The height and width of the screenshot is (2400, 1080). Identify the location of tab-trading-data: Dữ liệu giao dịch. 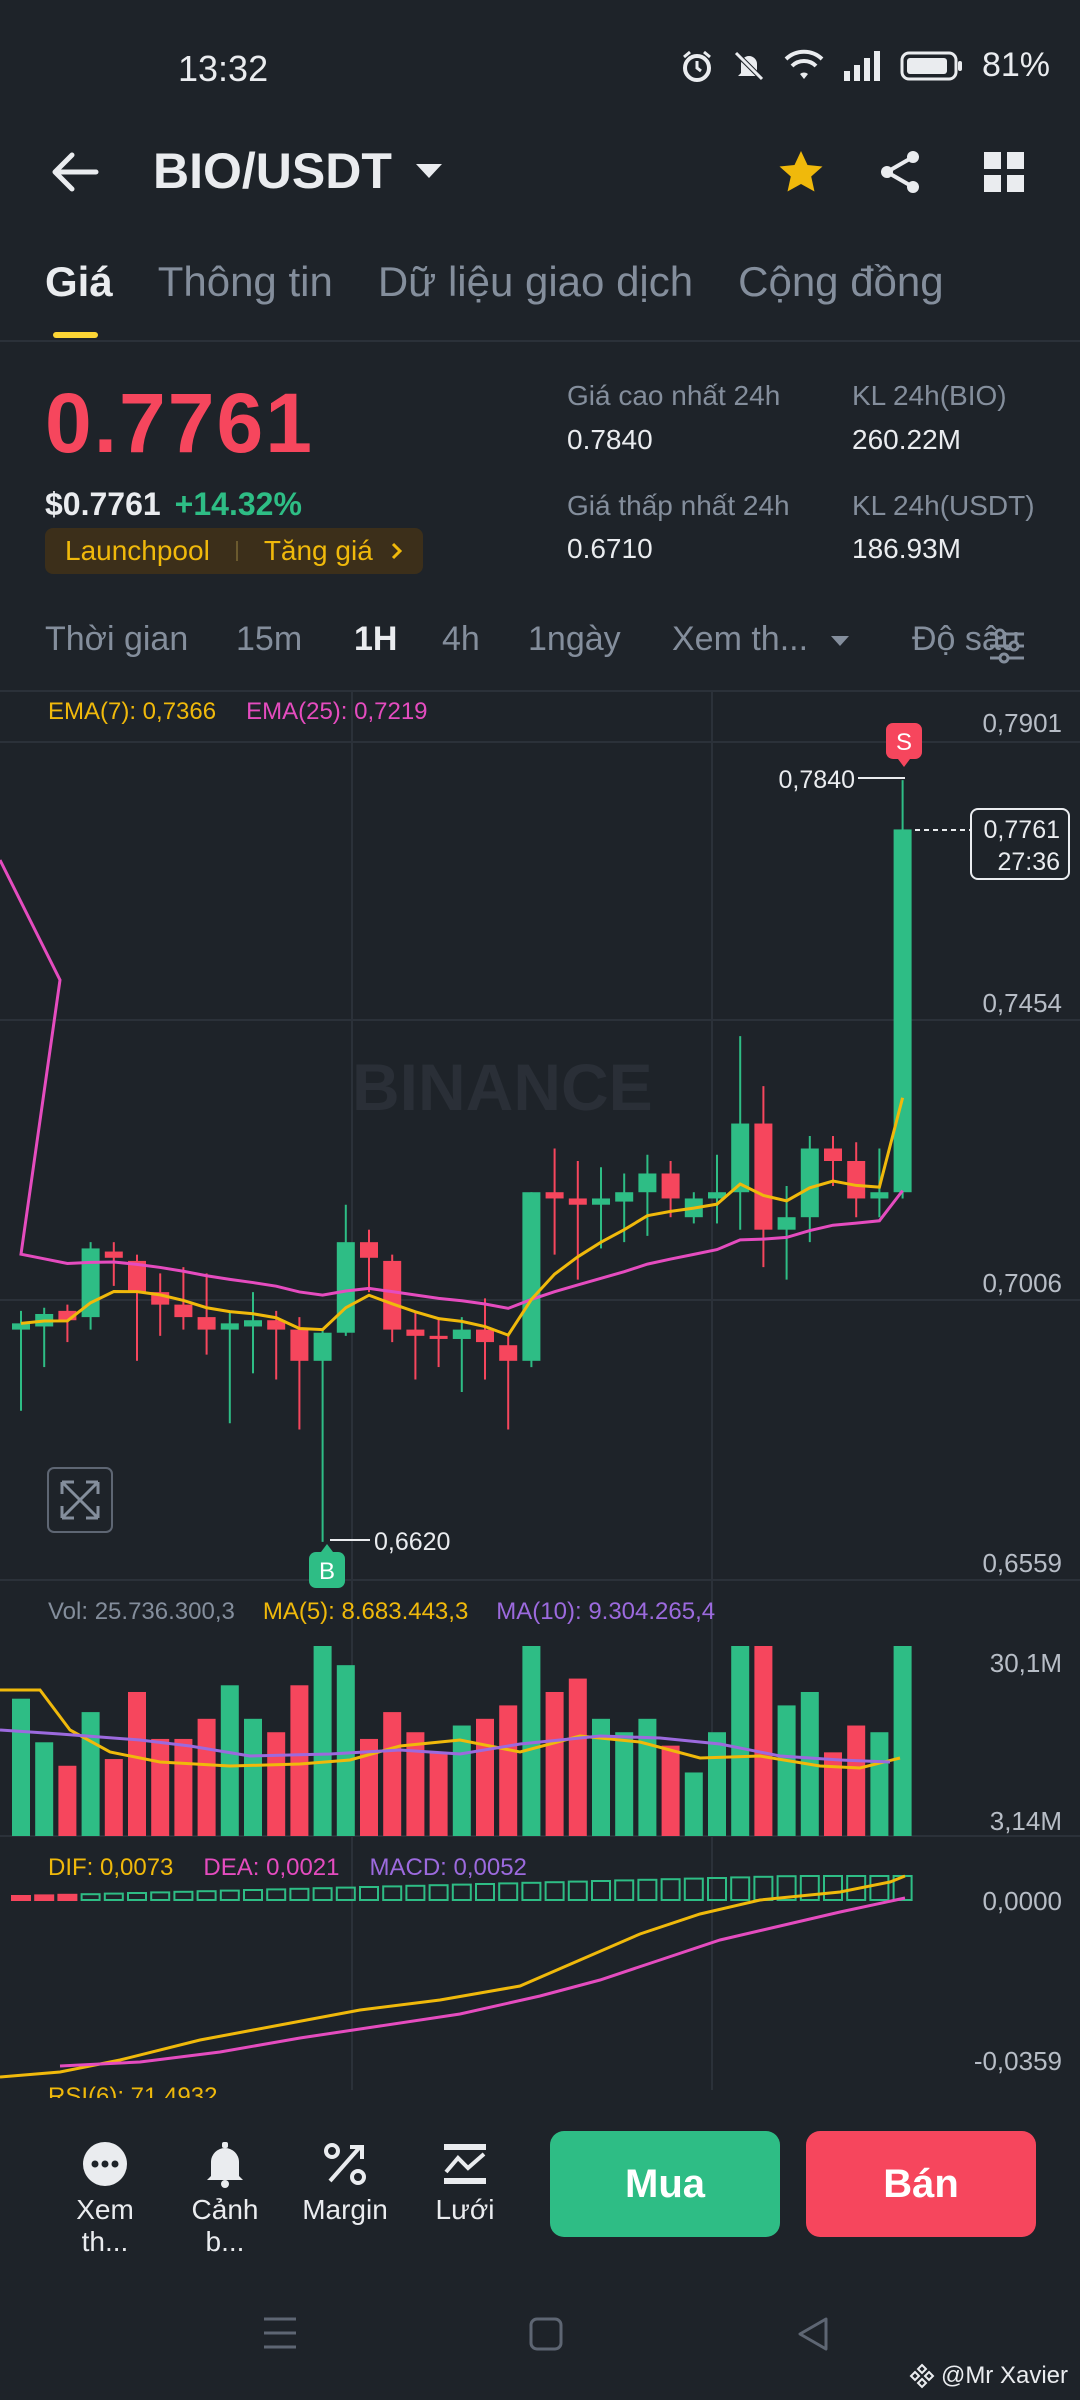
(535, 298).